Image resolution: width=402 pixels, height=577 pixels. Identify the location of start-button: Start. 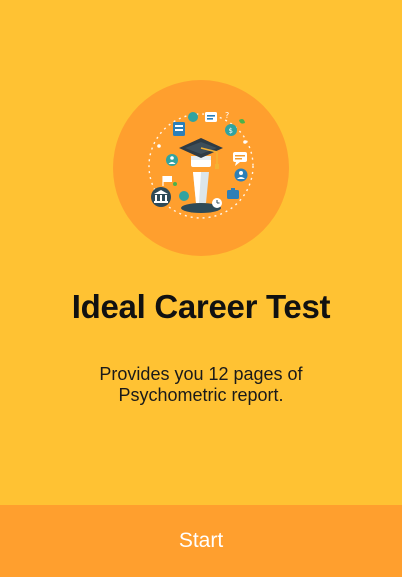
(201, 541).